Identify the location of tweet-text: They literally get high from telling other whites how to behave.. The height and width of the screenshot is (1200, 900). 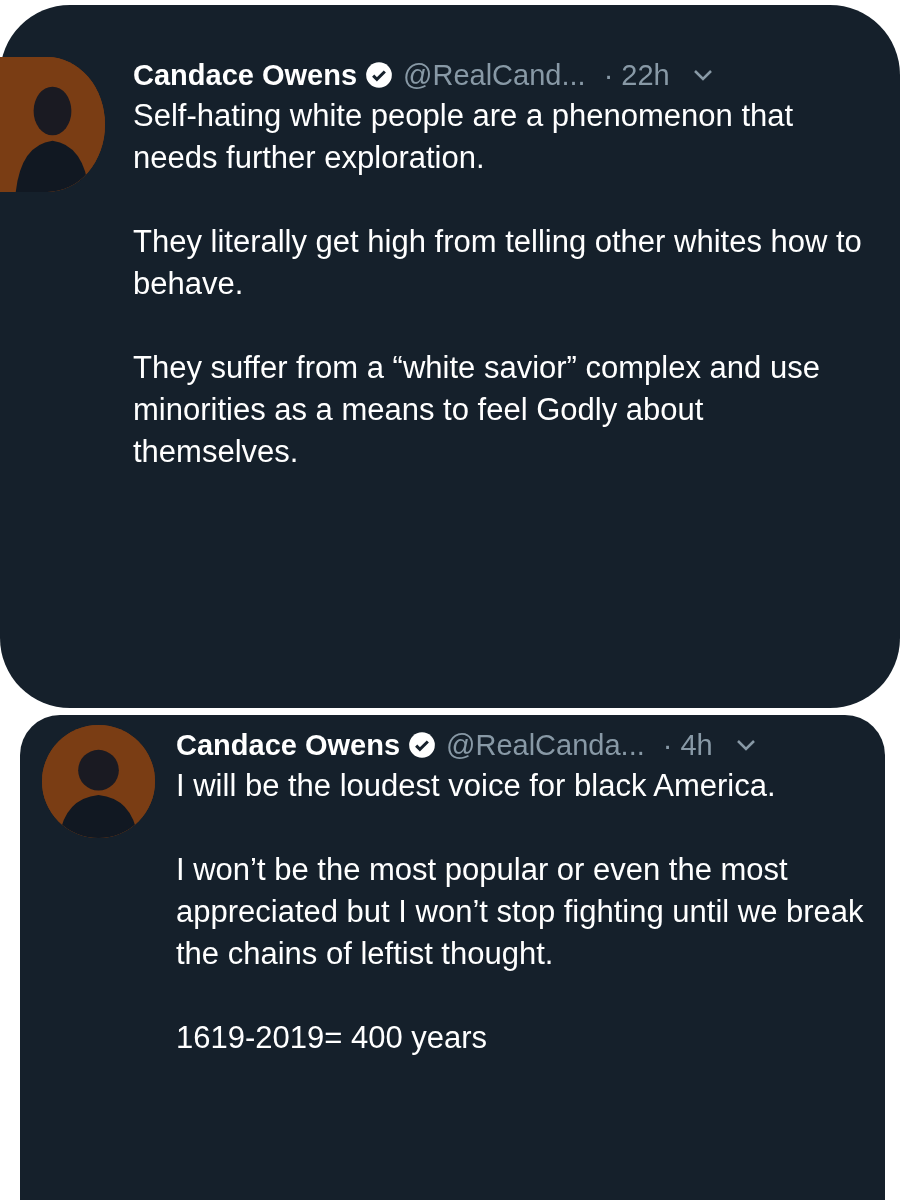
(498, 263).